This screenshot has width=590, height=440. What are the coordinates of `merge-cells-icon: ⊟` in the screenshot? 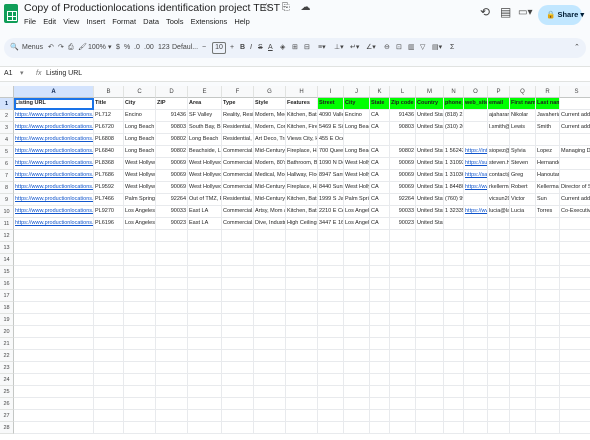 It's located at (307, 48).